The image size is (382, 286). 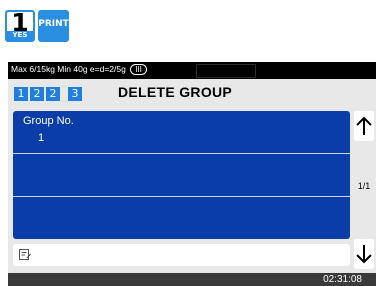 I want to click on clock: 02:31:08, so click(x=342, y=279).